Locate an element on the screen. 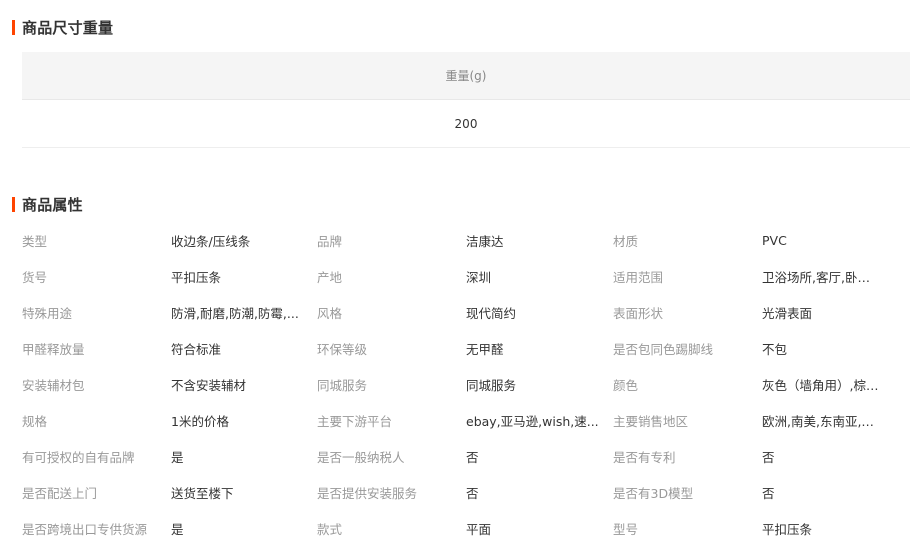 This screenshot has height=547, width=917. attribute-label: 类型 is located at coordinates (35, 241).